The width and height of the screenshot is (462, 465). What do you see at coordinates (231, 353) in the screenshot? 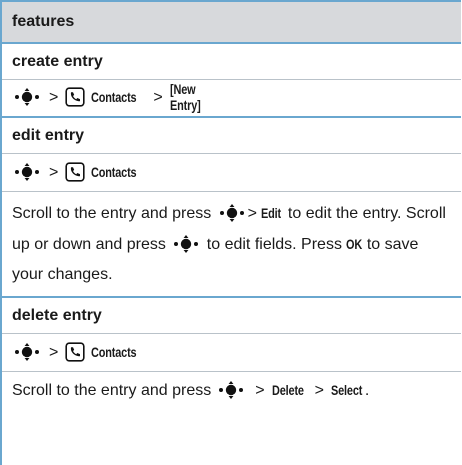
I see `delete-entry-path: > Contacts` at bounding box center [231, 353].